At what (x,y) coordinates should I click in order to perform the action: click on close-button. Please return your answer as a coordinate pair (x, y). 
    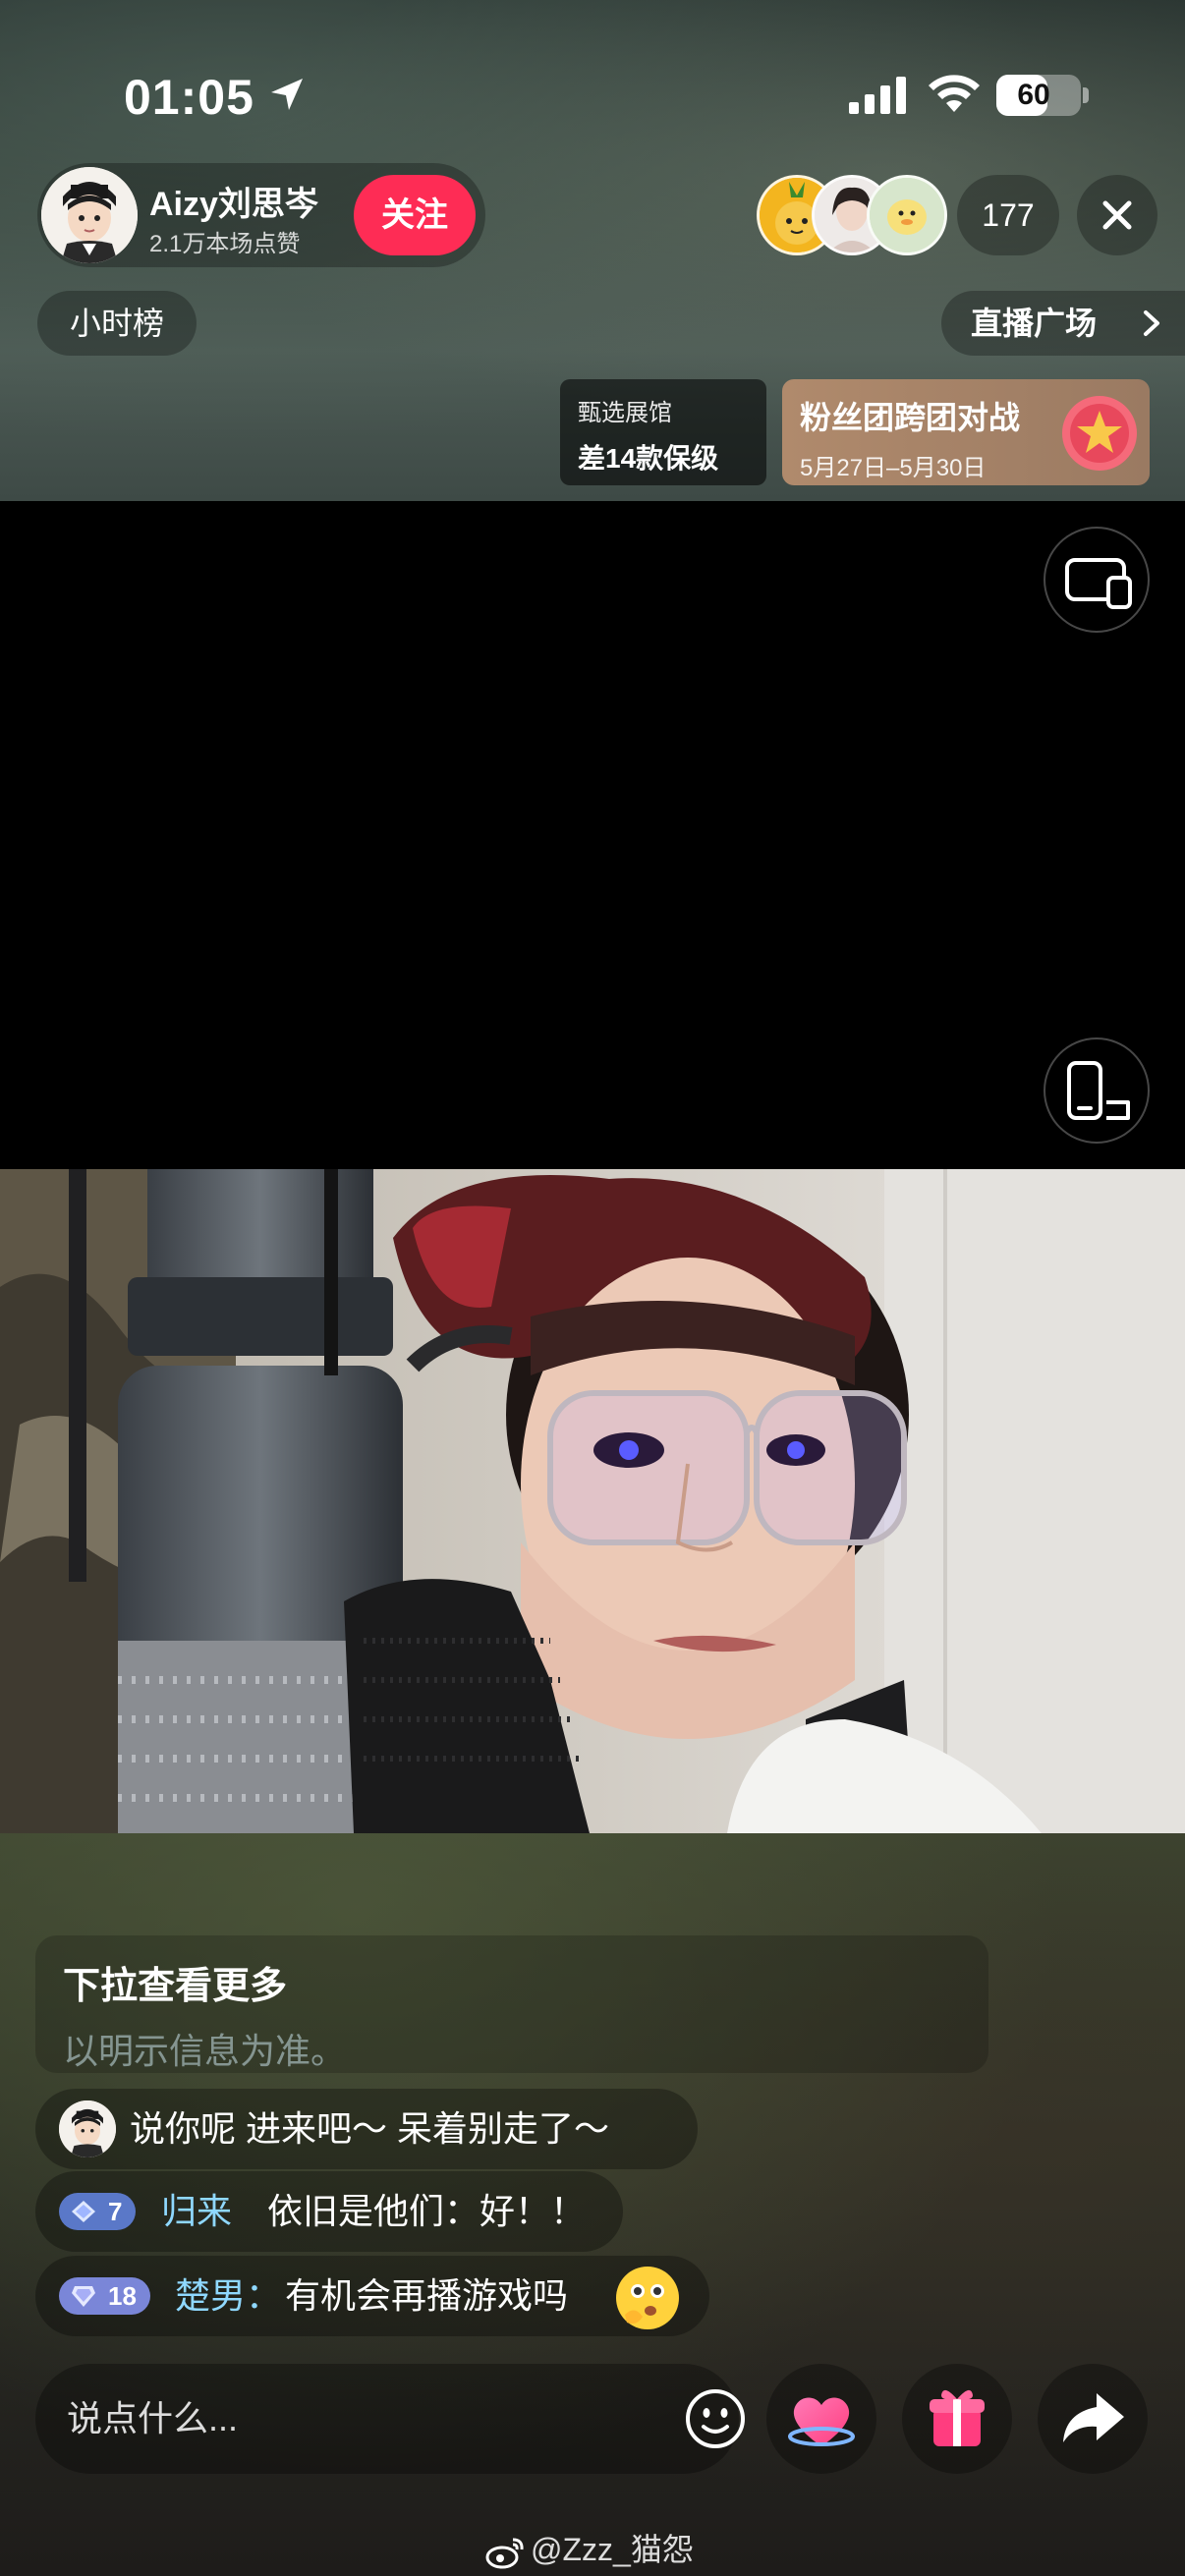
    Looking at the image, I should click on (1117, 215).